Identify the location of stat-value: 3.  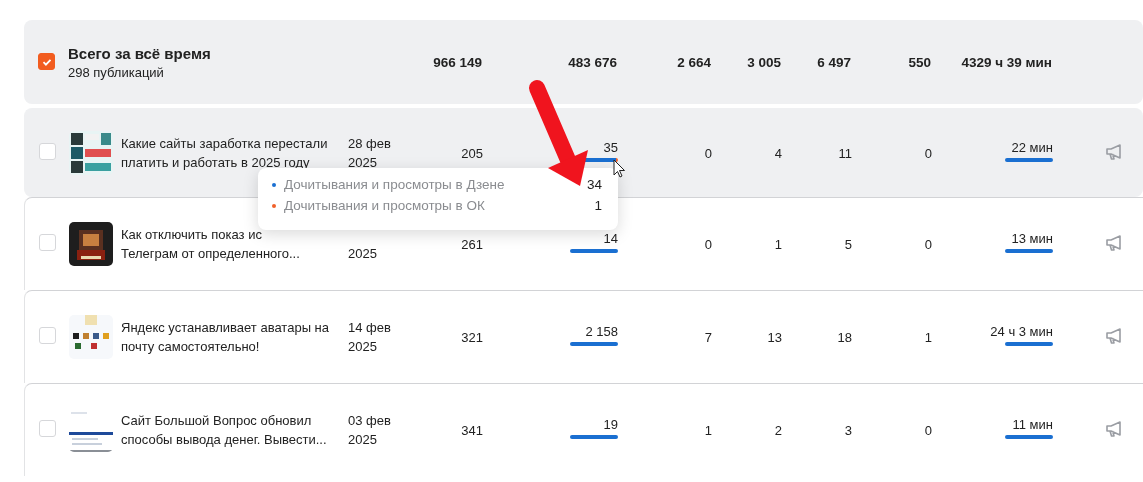
(848, 430).